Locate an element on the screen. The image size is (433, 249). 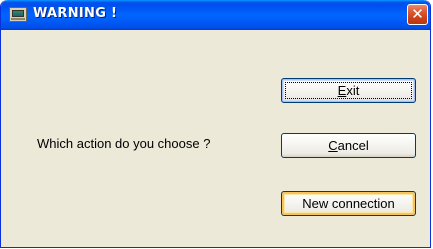
exit-label-rest: xit is located at coordinates (353, 90).